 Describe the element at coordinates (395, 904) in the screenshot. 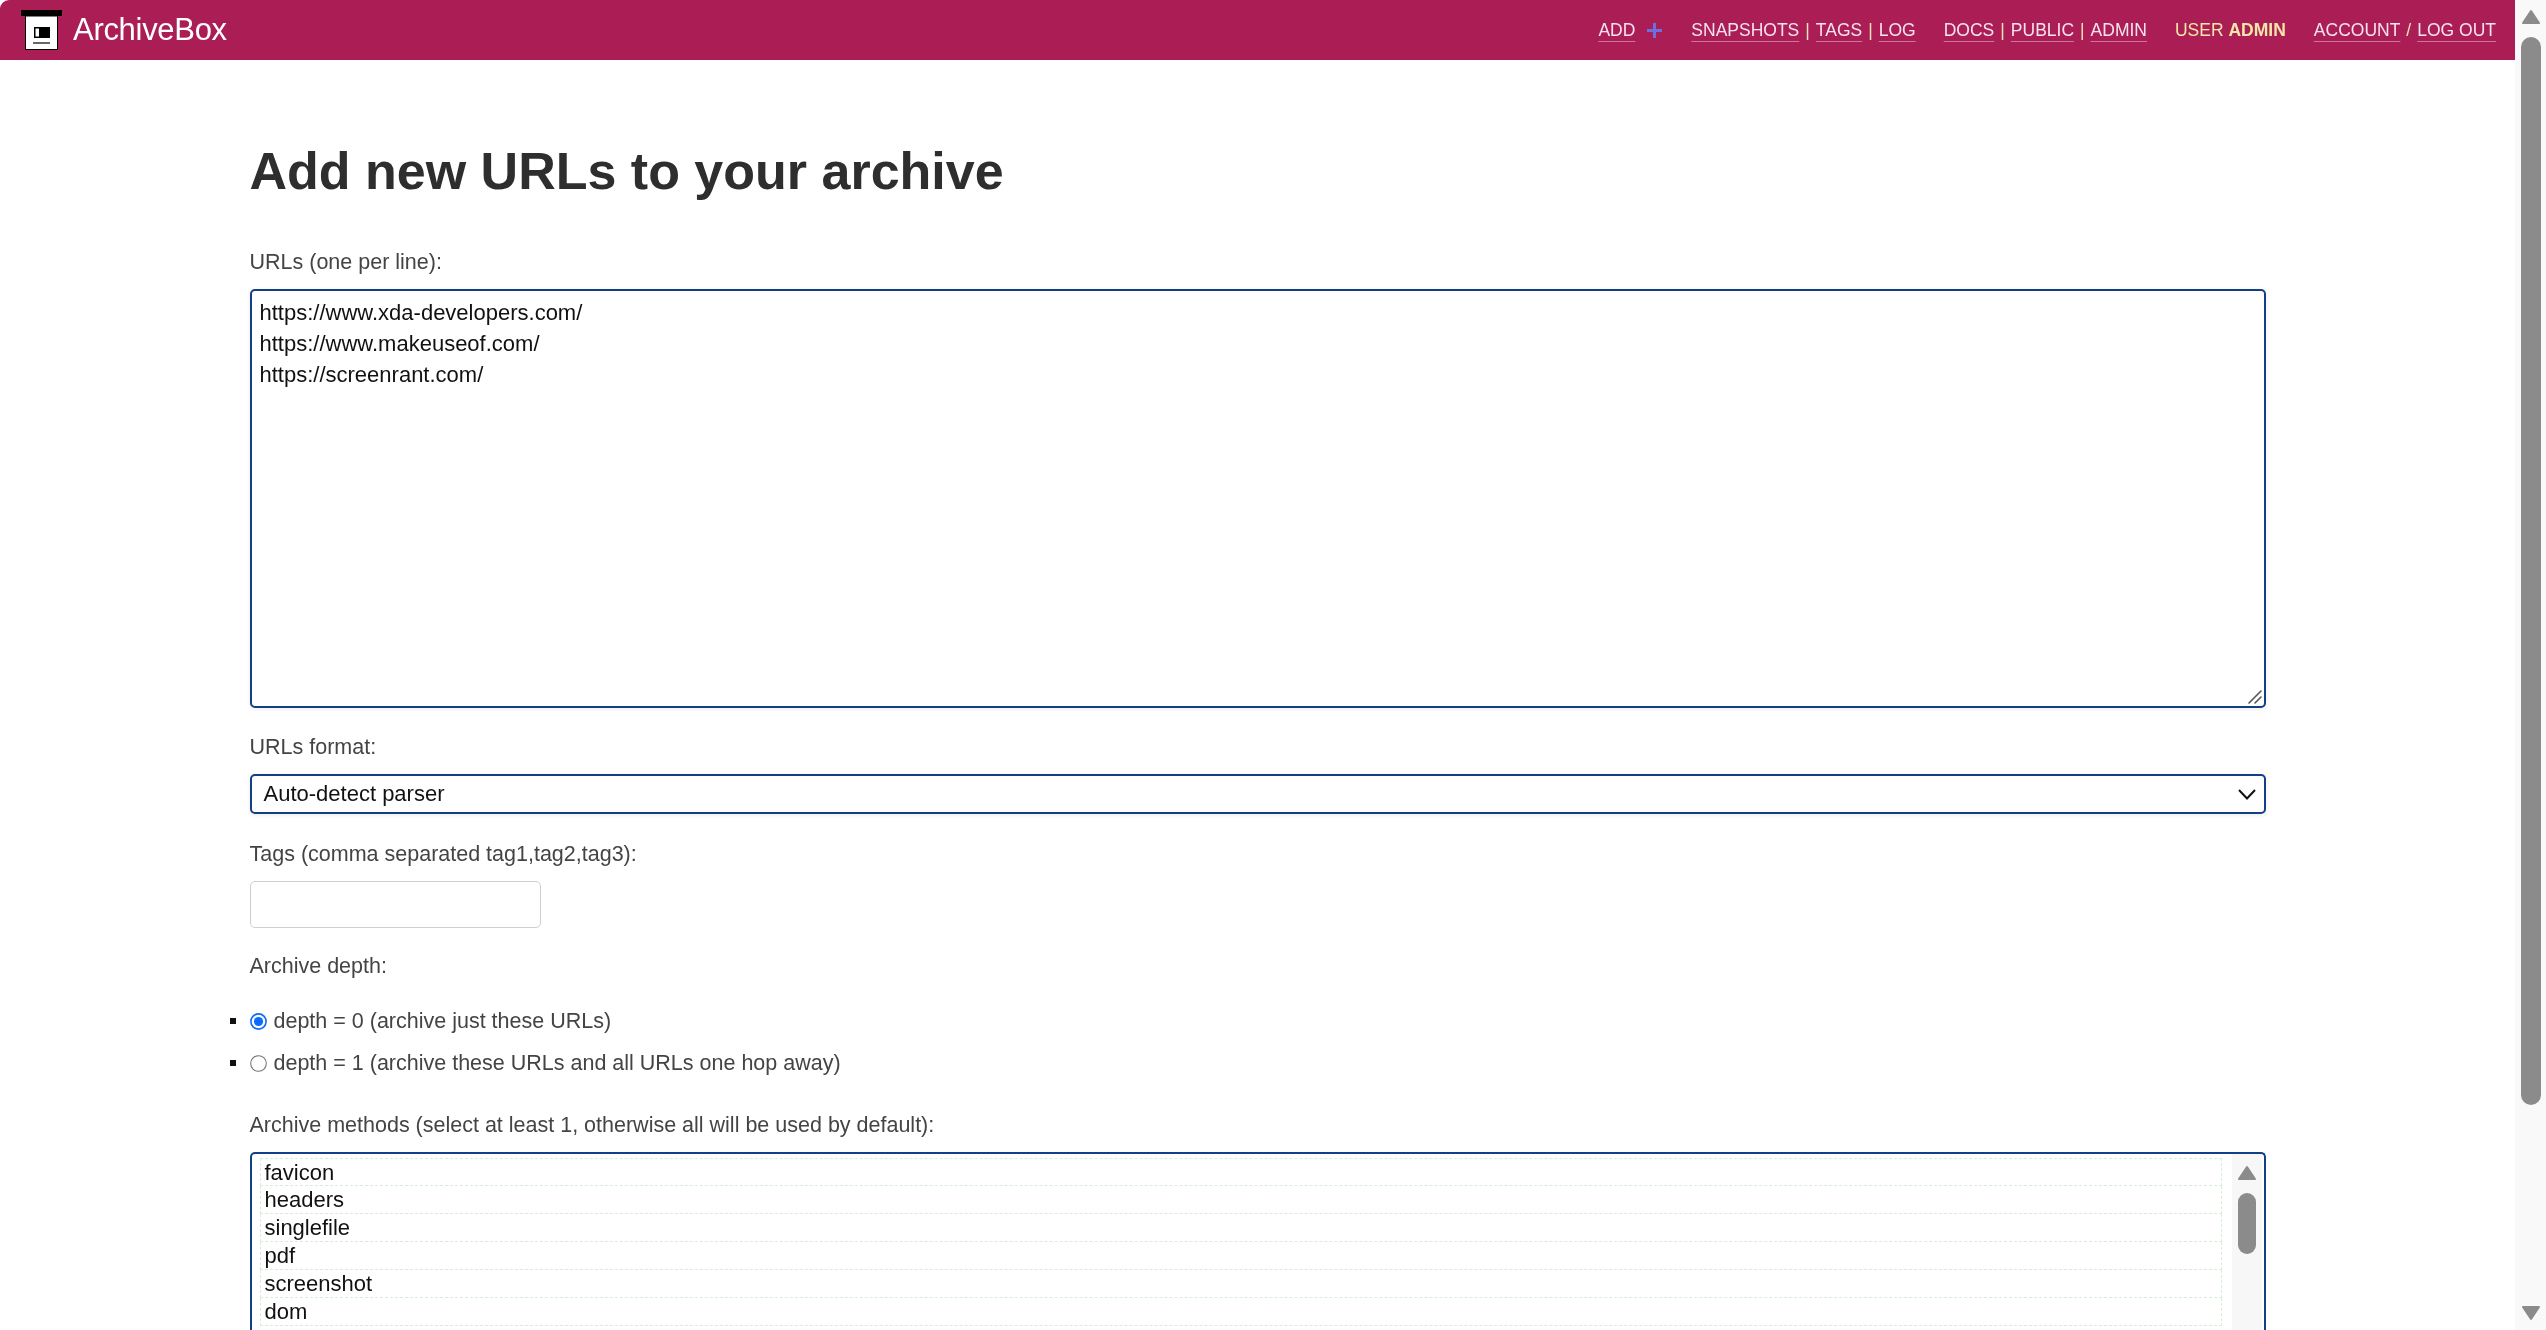

I see `tags-input` at that location.